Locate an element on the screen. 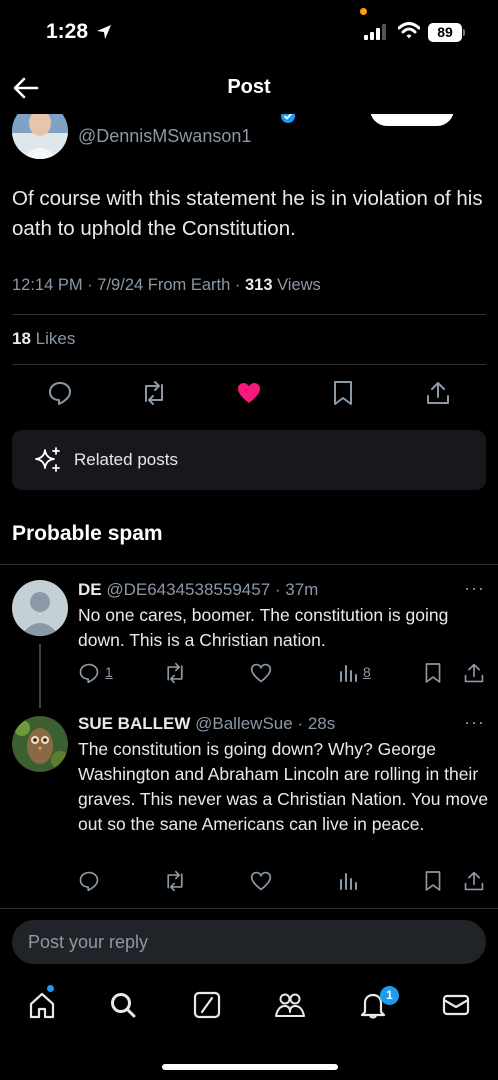 This screenshot has height=1080, width=498. reply-handle: @DE6434538559457 is located at coordinates (188, 589).